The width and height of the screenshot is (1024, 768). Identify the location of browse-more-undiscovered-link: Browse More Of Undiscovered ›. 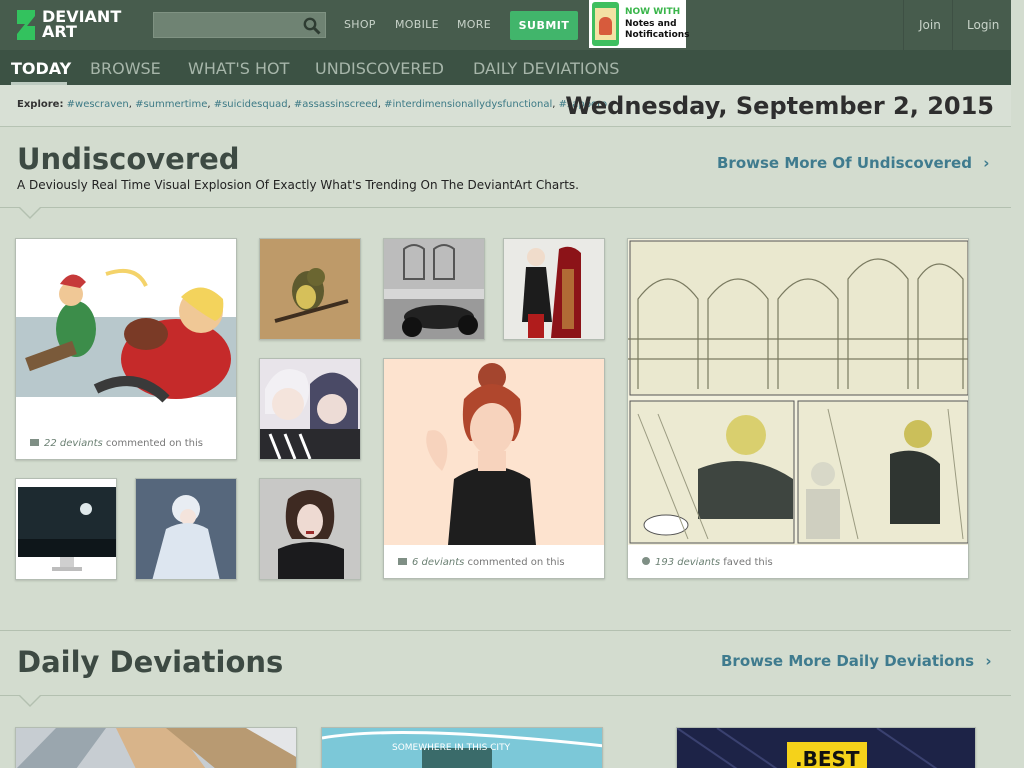
(853, 163).